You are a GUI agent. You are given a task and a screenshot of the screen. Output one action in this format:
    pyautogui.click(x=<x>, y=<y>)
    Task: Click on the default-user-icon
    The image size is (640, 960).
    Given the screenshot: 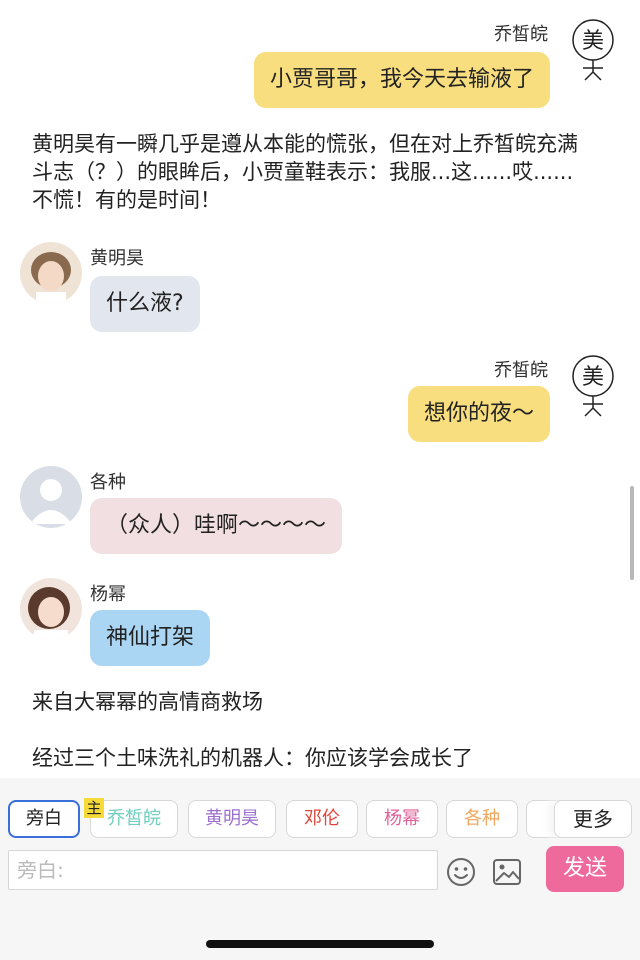 What is the action you would take?
    pyautogui.click(x=51, y=497)
    